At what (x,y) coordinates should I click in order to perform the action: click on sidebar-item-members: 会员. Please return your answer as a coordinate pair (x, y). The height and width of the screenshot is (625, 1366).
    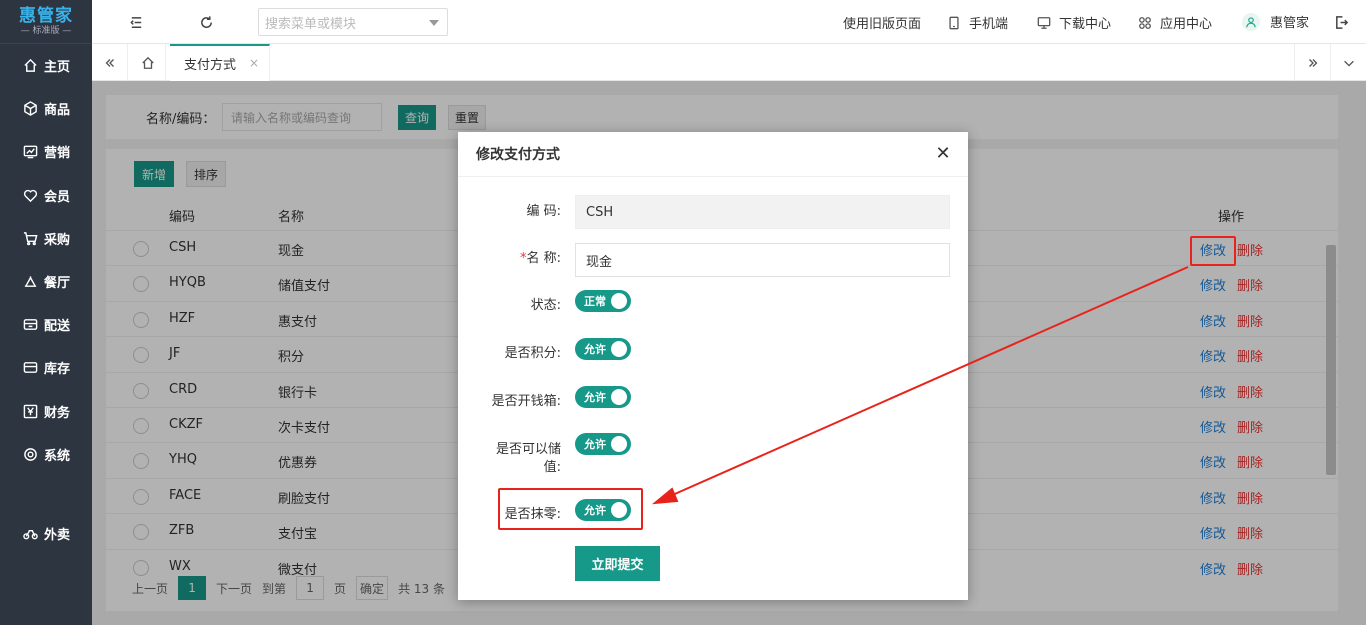
    Looking at the image, I should click on (46, 195).